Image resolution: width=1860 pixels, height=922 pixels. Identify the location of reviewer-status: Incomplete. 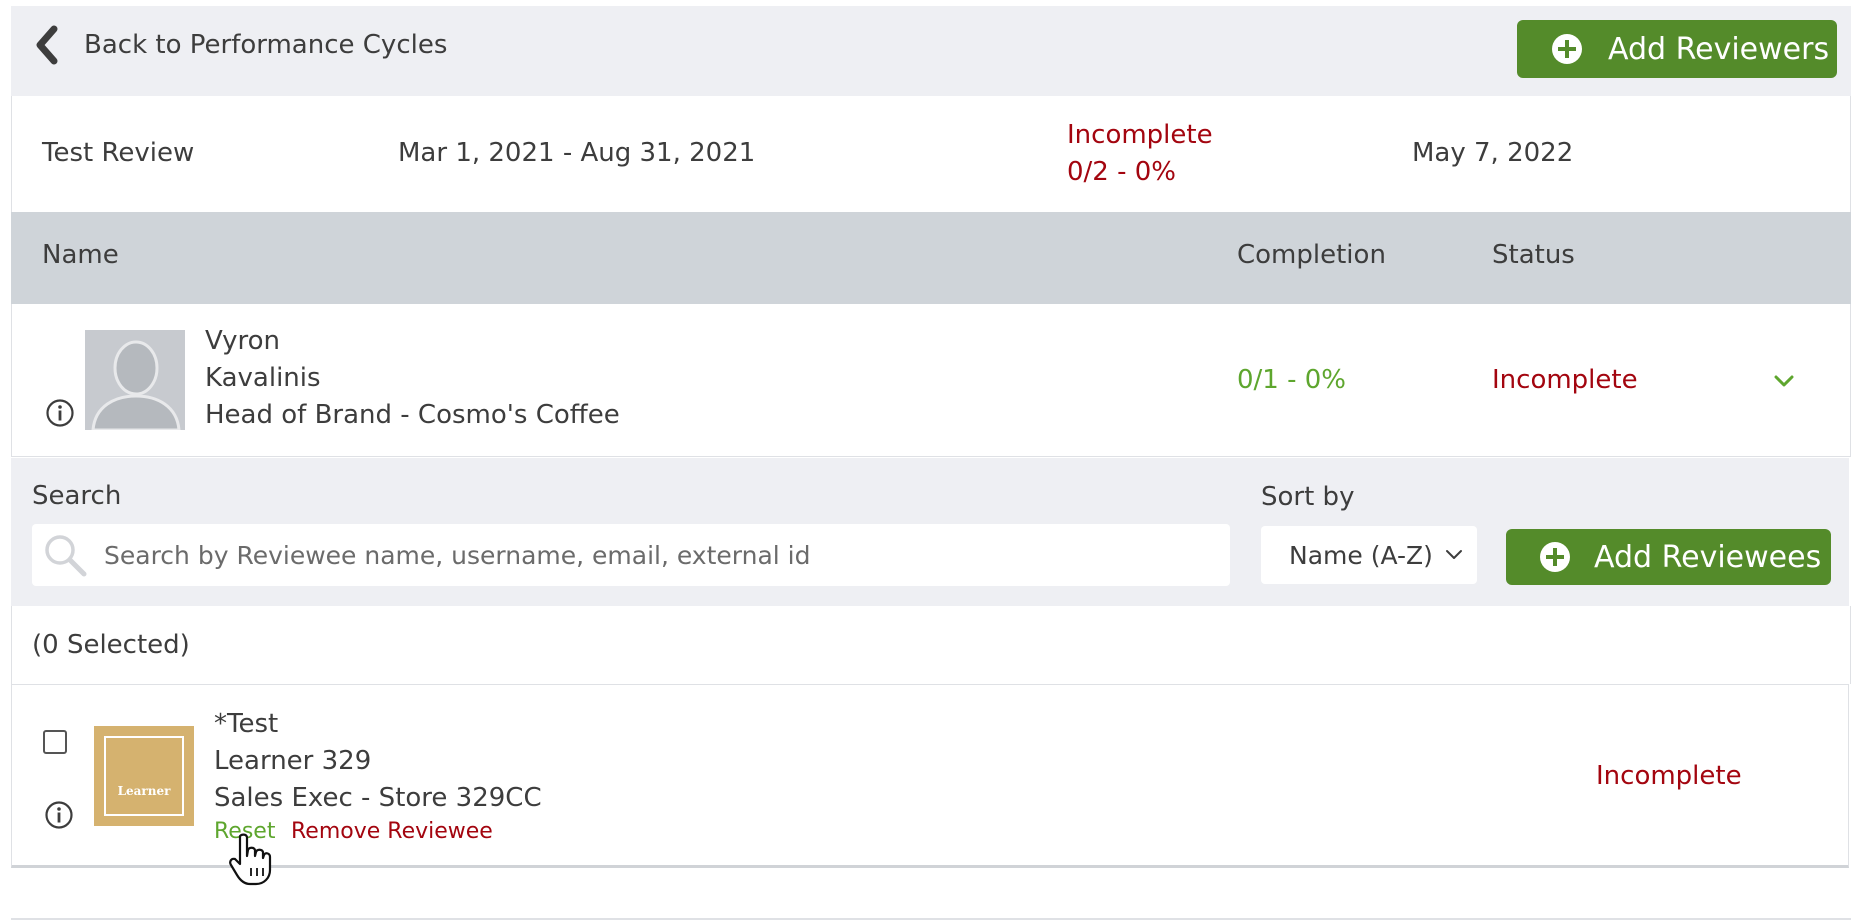
(1565, 380).